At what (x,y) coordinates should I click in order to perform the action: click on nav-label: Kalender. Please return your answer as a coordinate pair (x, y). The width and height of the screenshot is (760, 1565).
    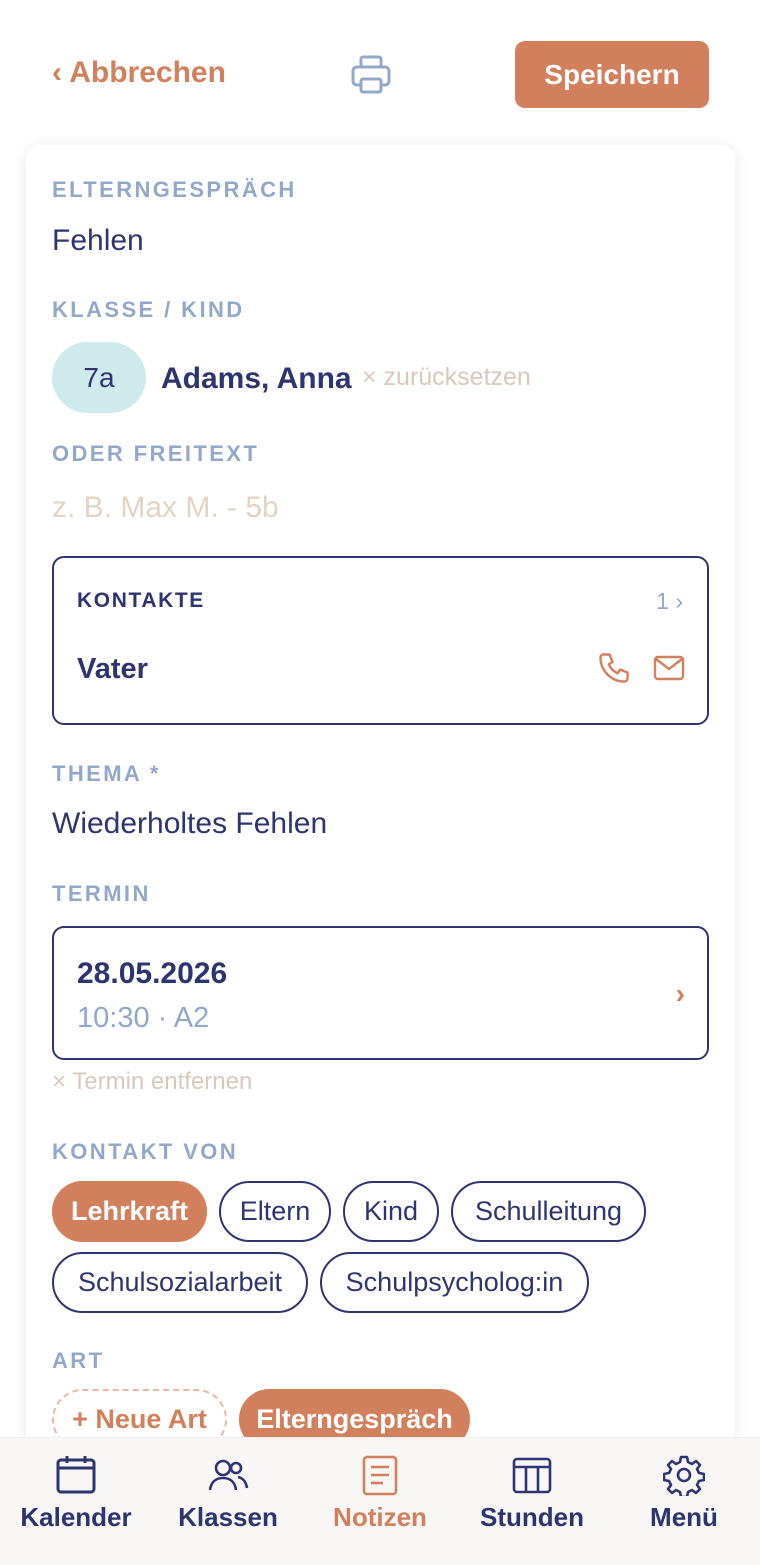
    Looking at the image, I should click on (76, 1517).